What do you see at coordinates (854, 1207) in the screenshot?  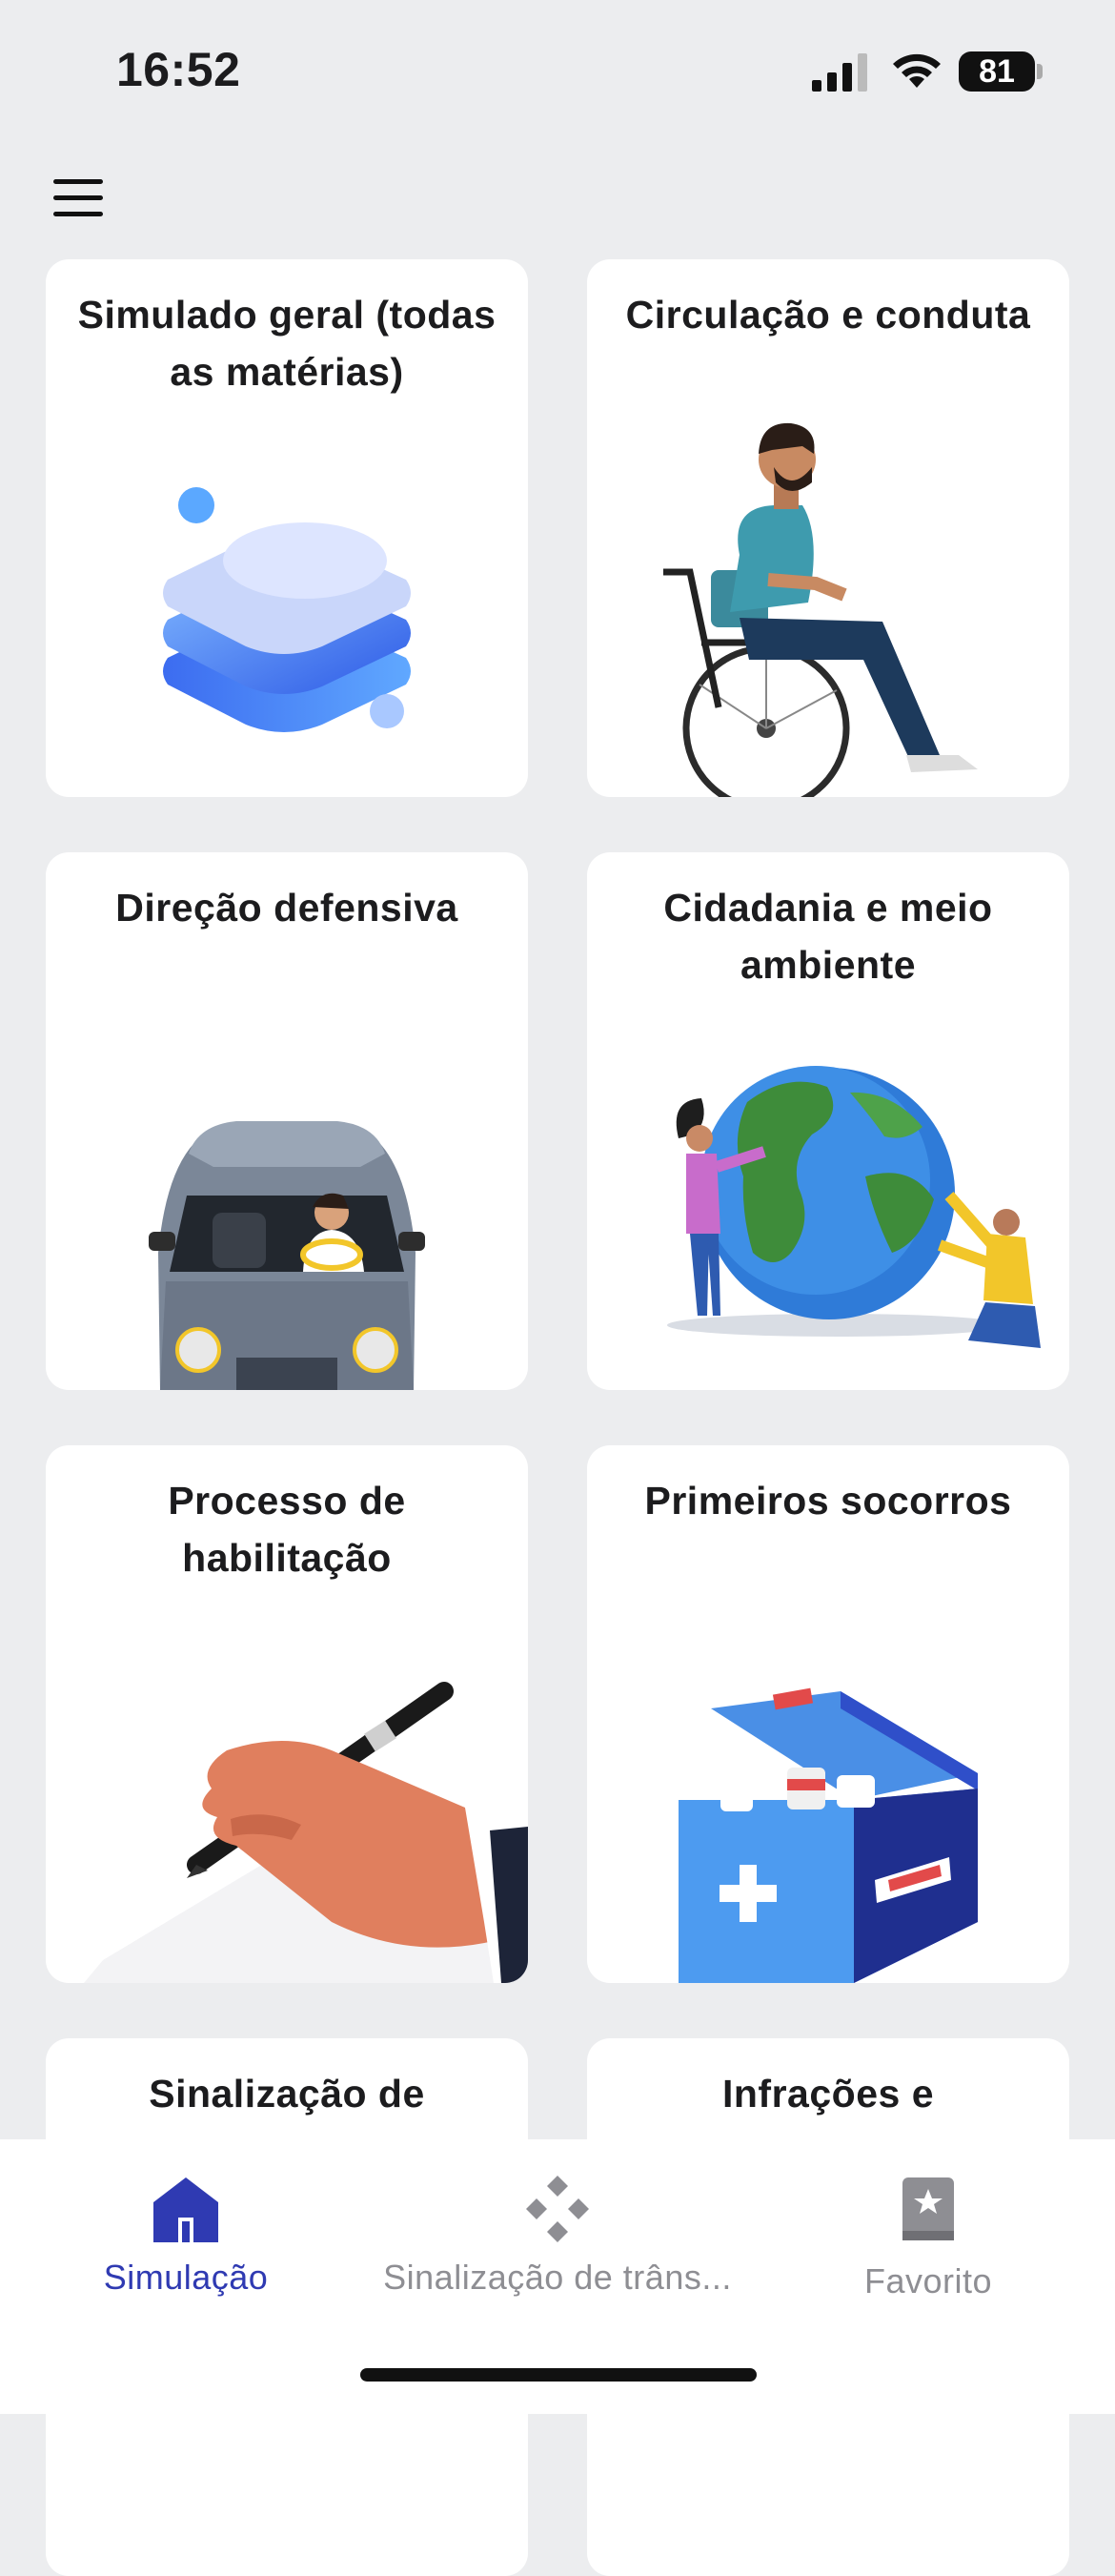 I see `globe-people-illustration` at bounding box center [854, 1207].